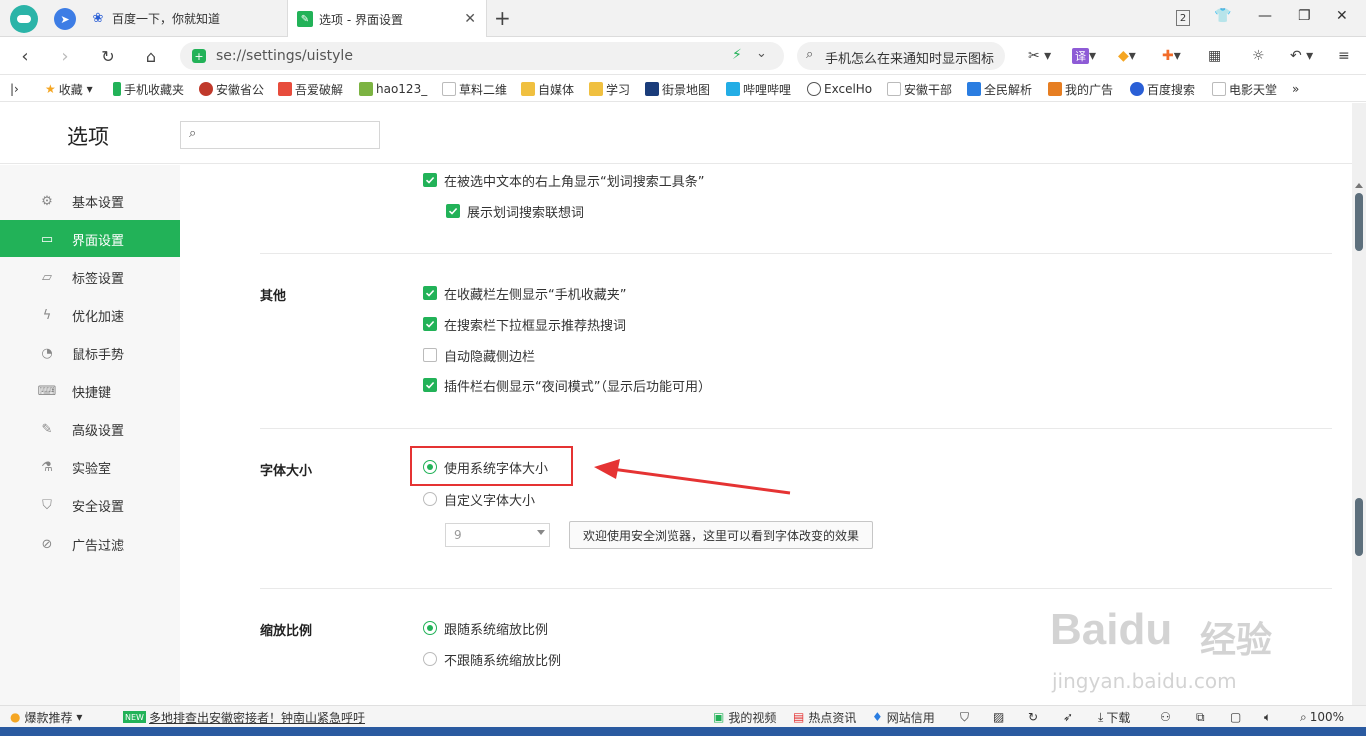 This screenshot has height=736, width=1366. Describe the element at coordinates (312, 89) in the screenshot. I see `bookmark-item: 吾爱破解` at that location.